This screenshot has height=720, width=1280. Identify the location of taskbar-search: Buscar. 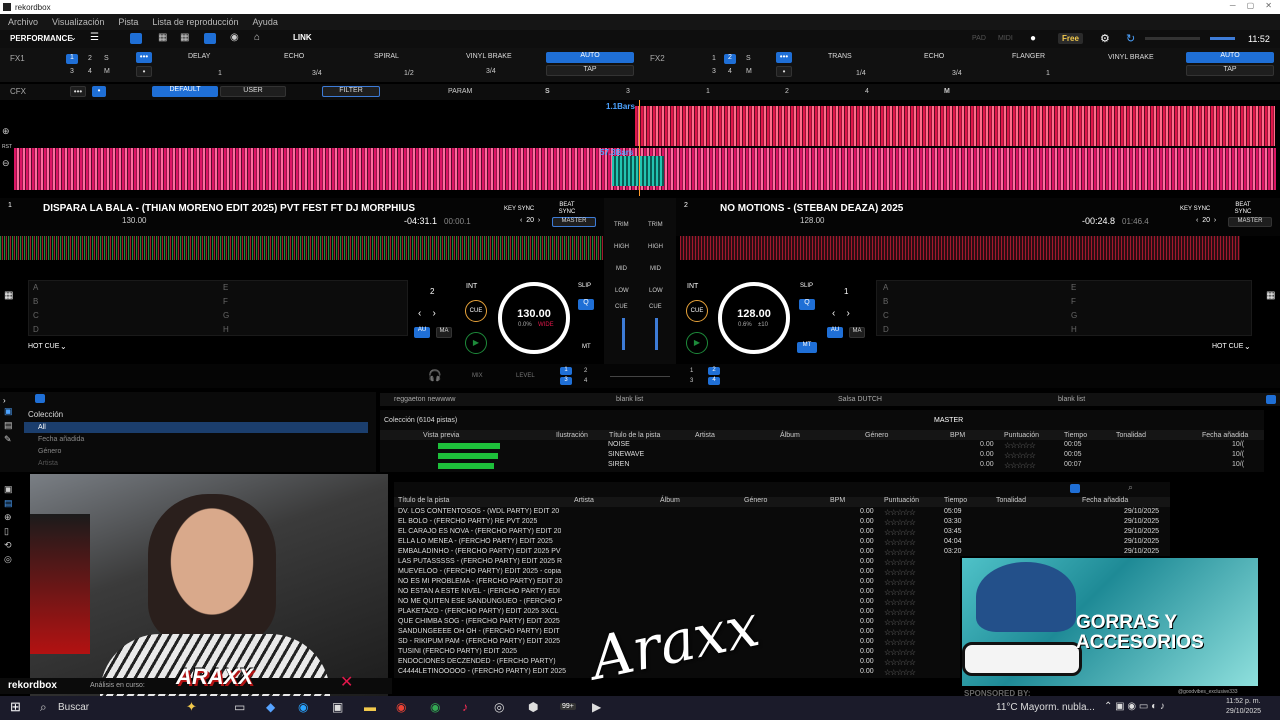
(73, 707).